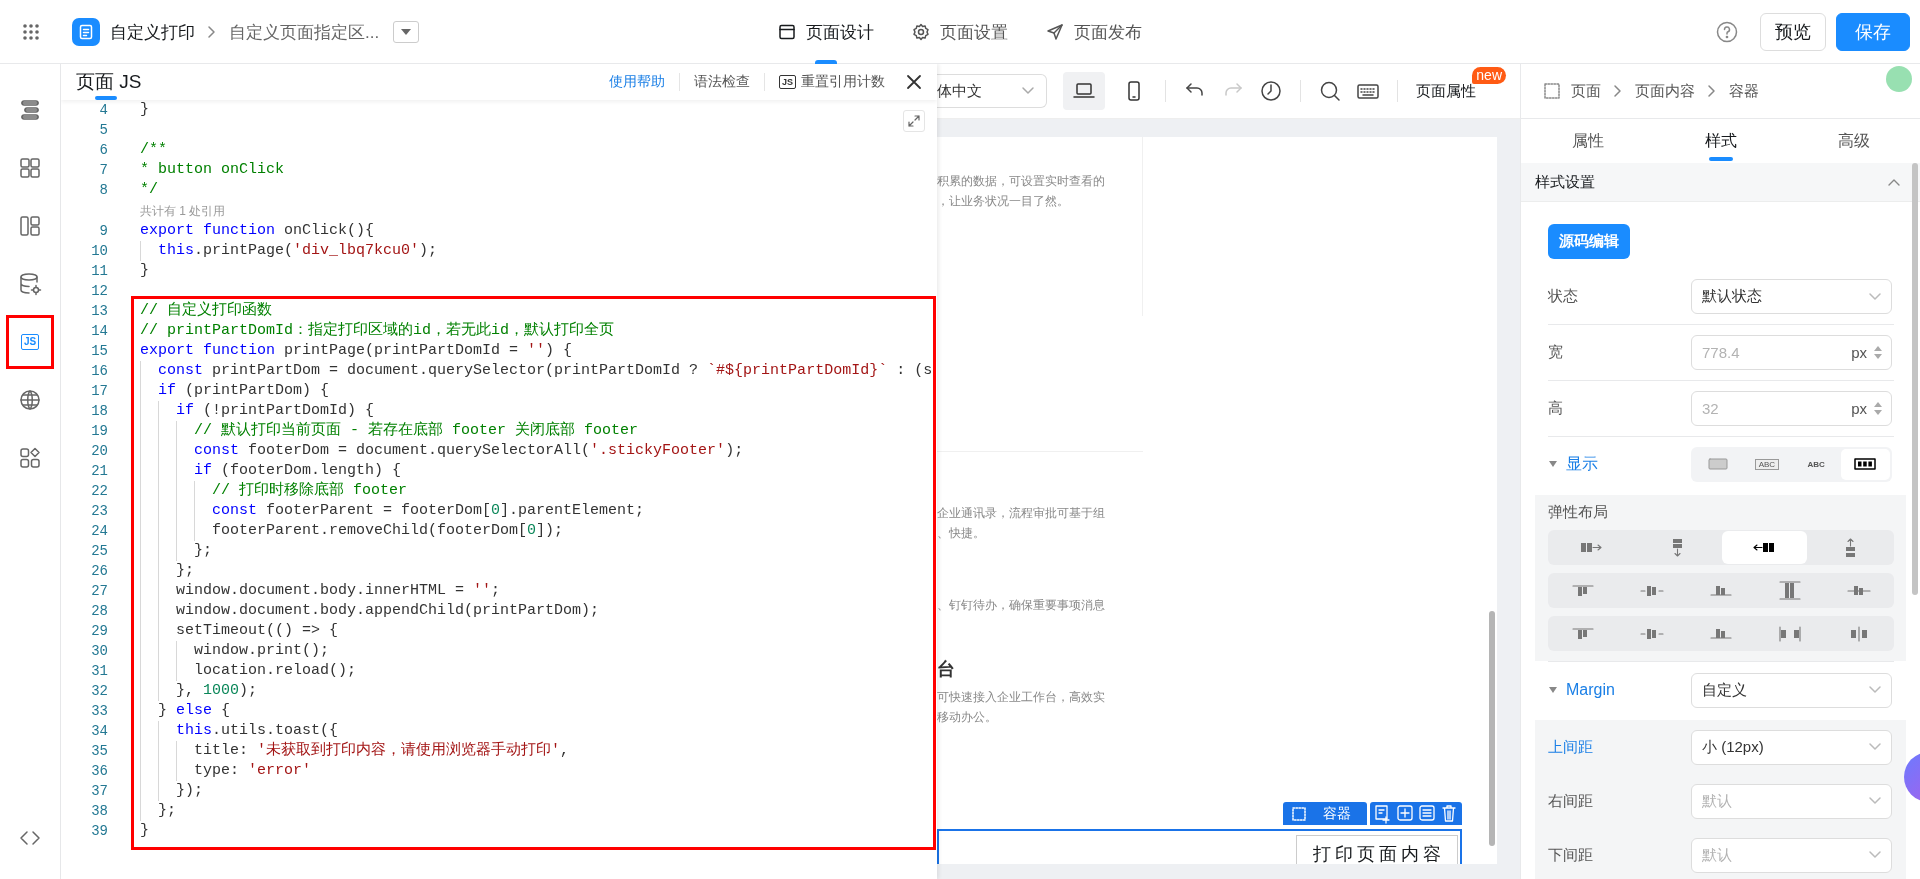 The image size is (1920, 879). I want to click on nav-tab: 页面设置, so click(960, 32).